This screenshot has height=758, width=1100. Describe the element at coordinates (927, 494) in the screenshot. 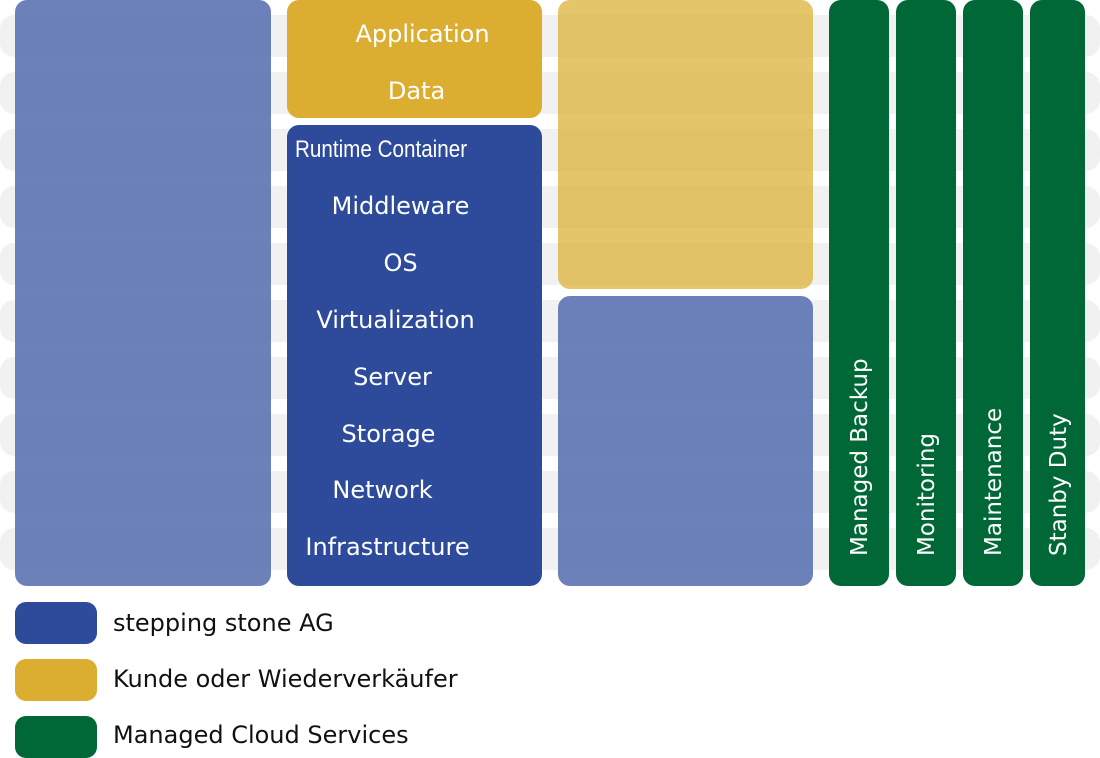

I see `service-label: Monitoring` at that location.